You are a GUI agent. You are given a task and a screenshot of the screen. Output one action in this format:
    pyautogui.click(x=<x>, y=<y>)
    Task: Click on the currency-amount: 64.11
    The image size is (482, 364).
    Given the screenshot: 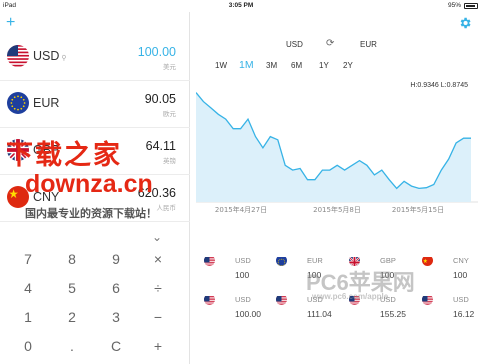 What is the action you would take?
    pyautogui.click(x=160, y=146)
    